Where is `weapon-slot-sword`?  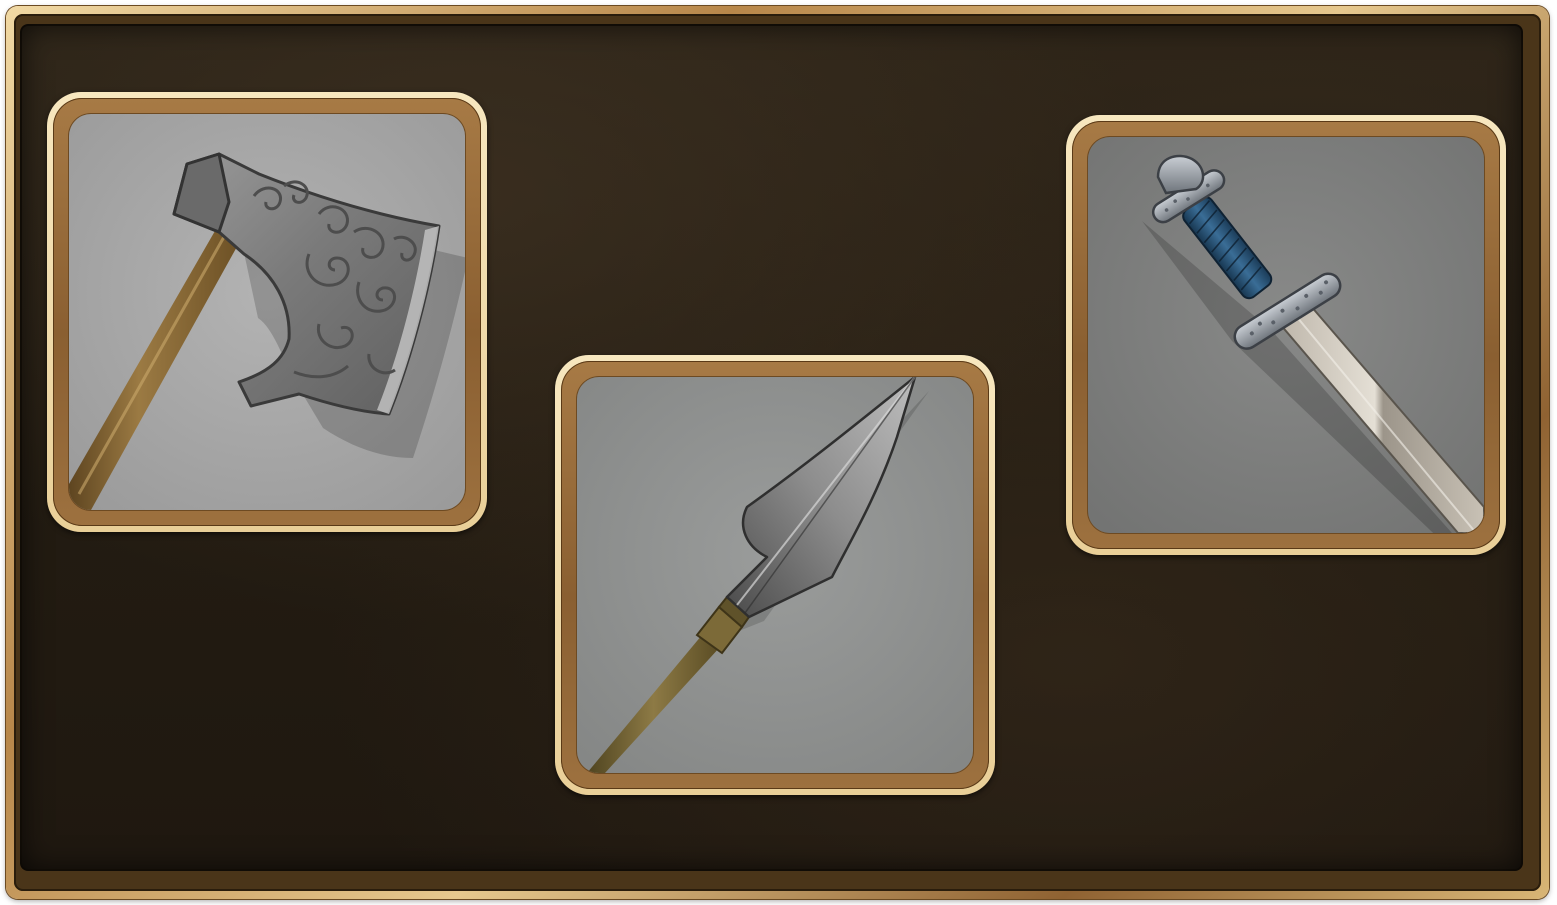 weapon-slot-sword is located at coordinates (1286, 335).